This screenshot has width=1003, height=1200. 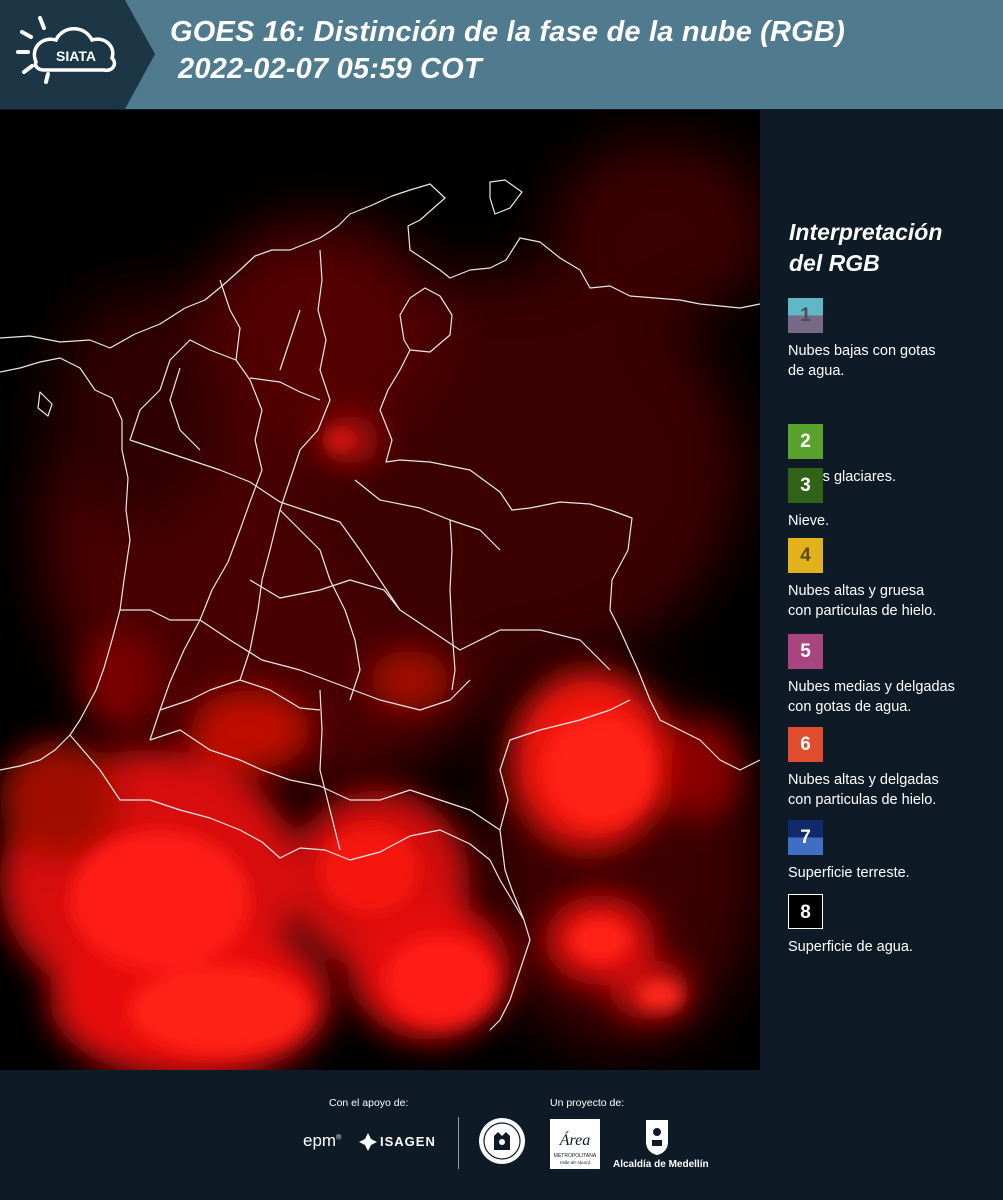 I want to click on legend-swatch-7: 7, so click(x=805, y=837).